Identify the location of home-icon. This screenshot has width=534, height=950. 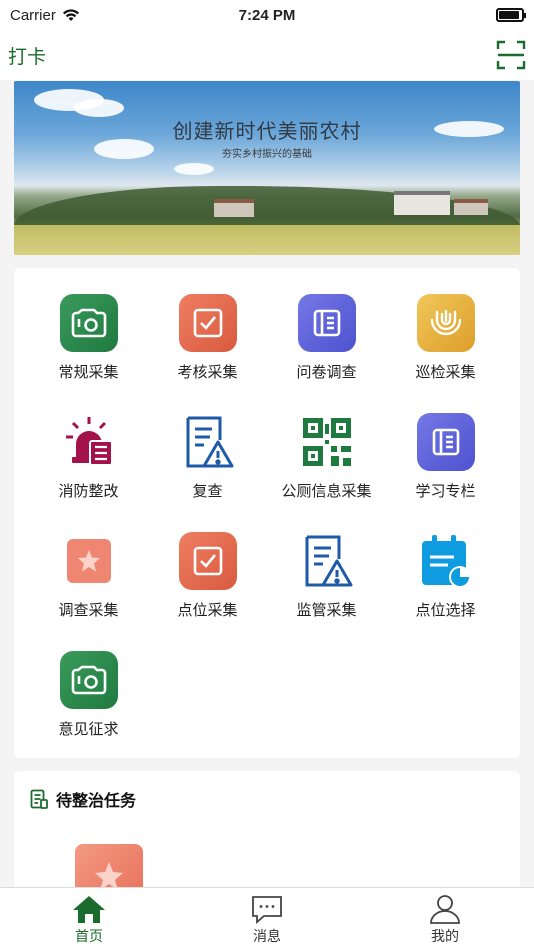
(89, 909).